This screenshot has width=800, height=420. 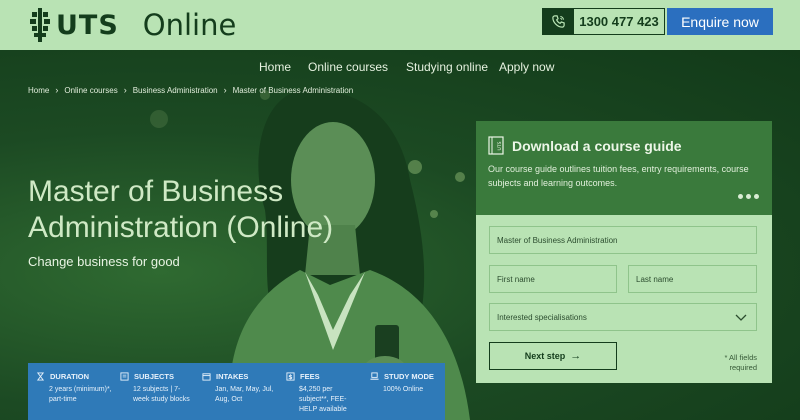 What do you see at coordinates (38, 90) in the screenshot?
I see `breadcrumb-home: Home` at bounding box center [38, 90].